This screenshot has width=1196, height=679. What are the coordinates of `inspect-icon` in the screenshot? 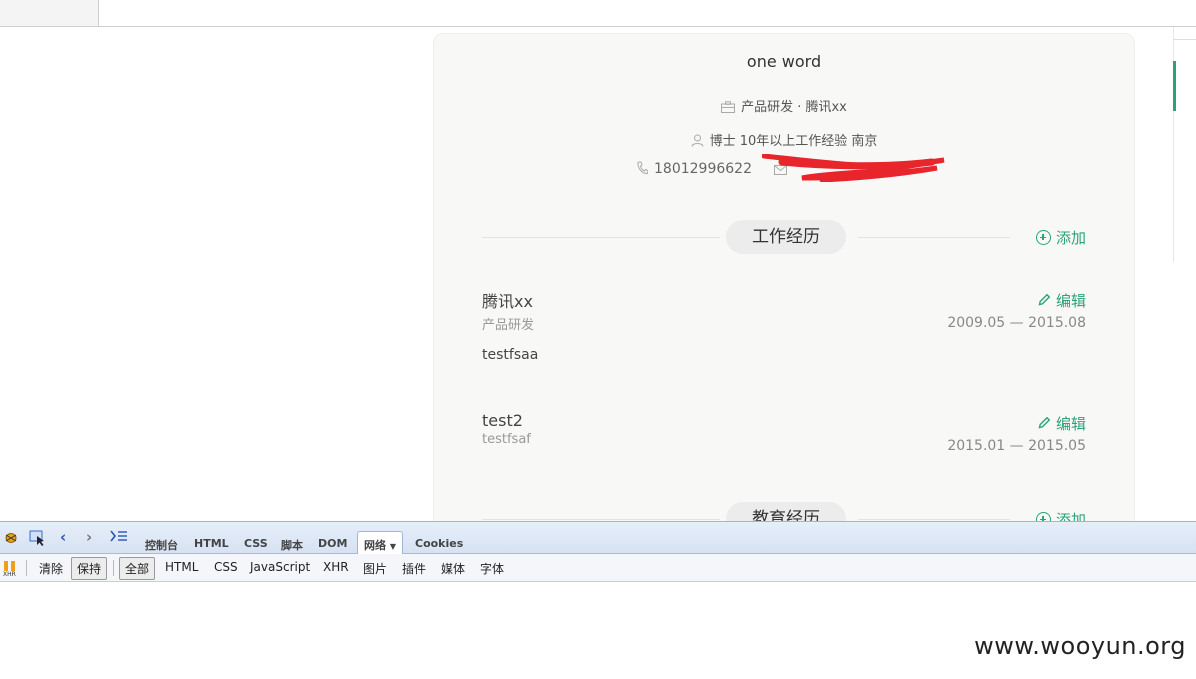 It's located at (38, 540).